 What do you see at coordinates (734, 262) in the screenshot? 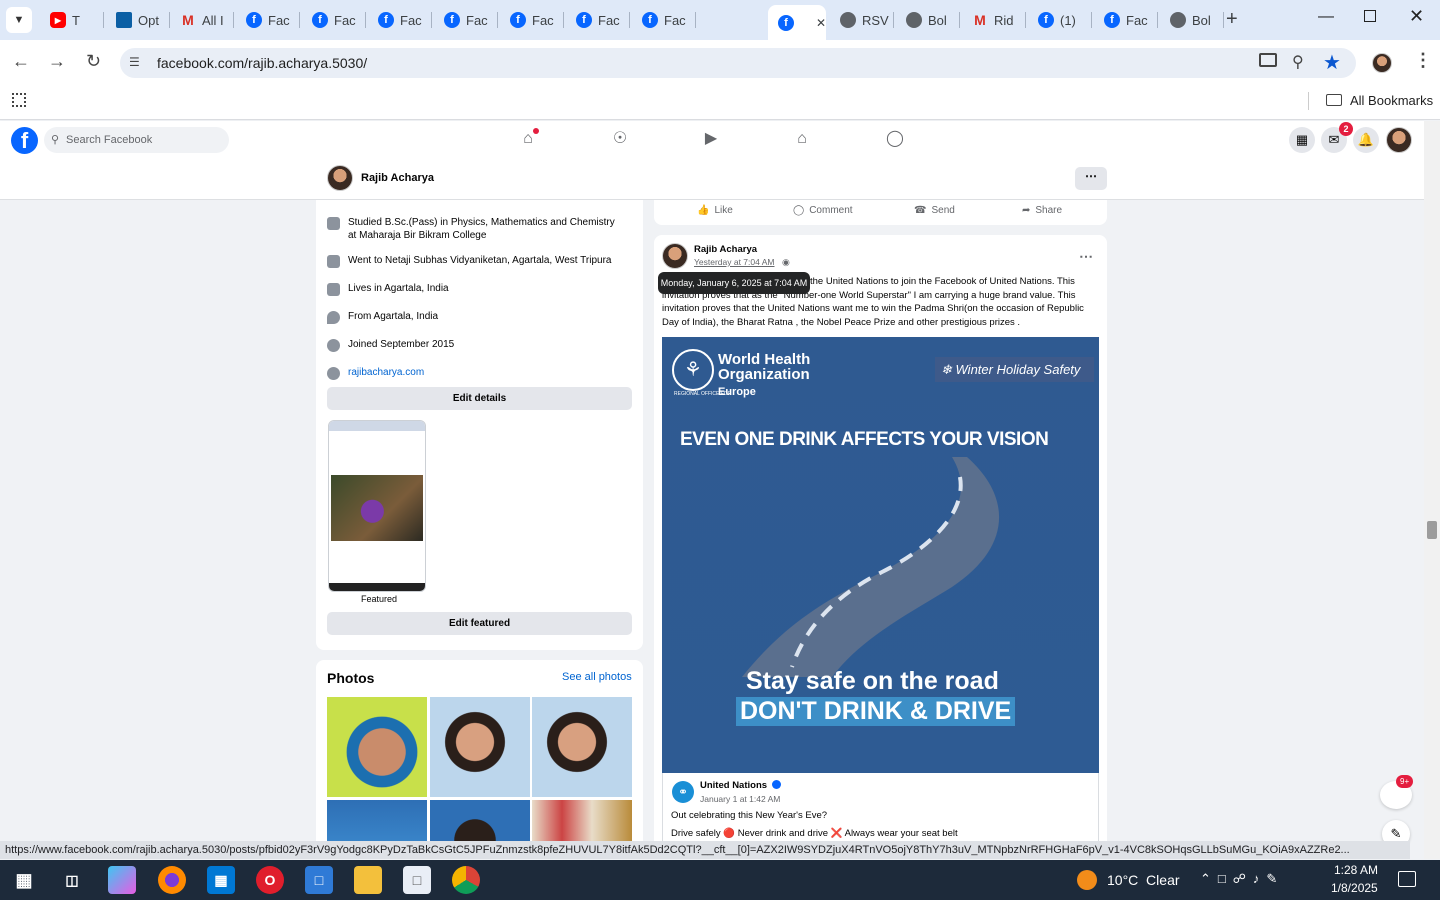
I see `post-timestamp: Yesterday at 7:04 AM` at bounding box center [734, 262].